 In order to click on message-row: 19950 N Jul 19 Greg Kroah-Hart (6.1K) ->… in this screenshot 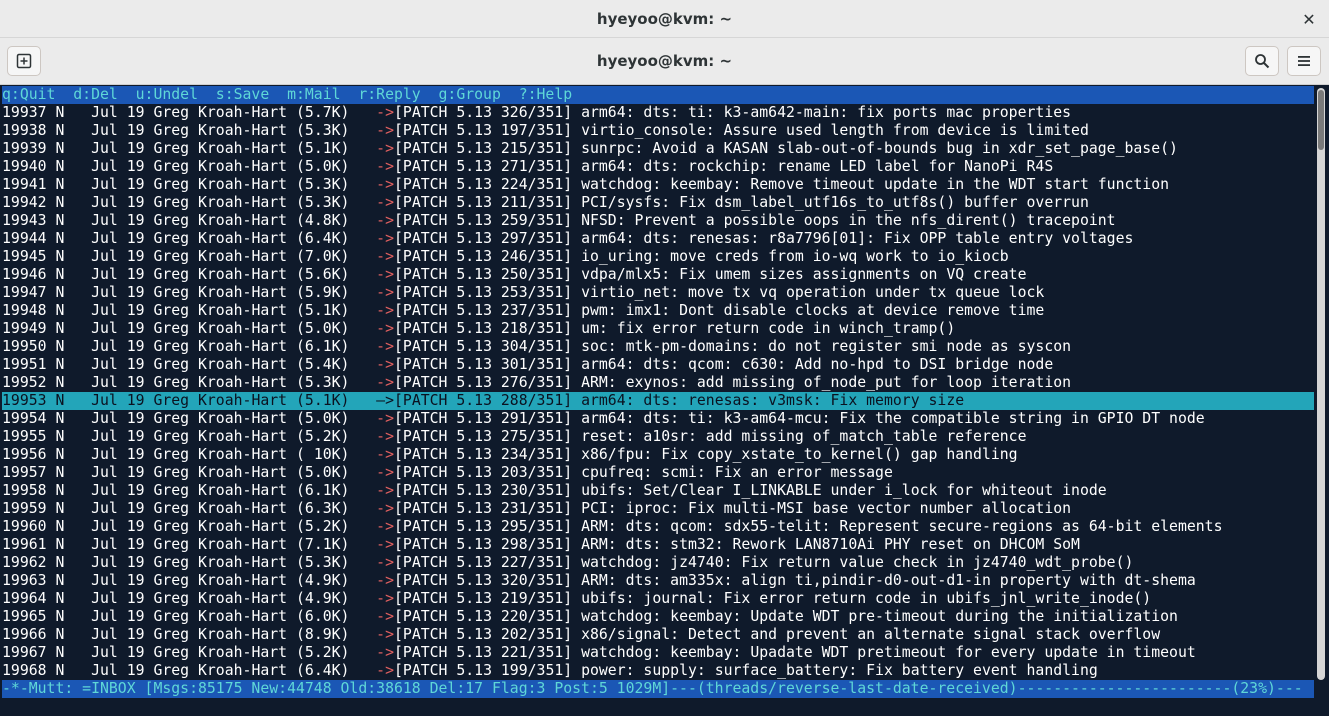, I will do `click(658, 347)`.